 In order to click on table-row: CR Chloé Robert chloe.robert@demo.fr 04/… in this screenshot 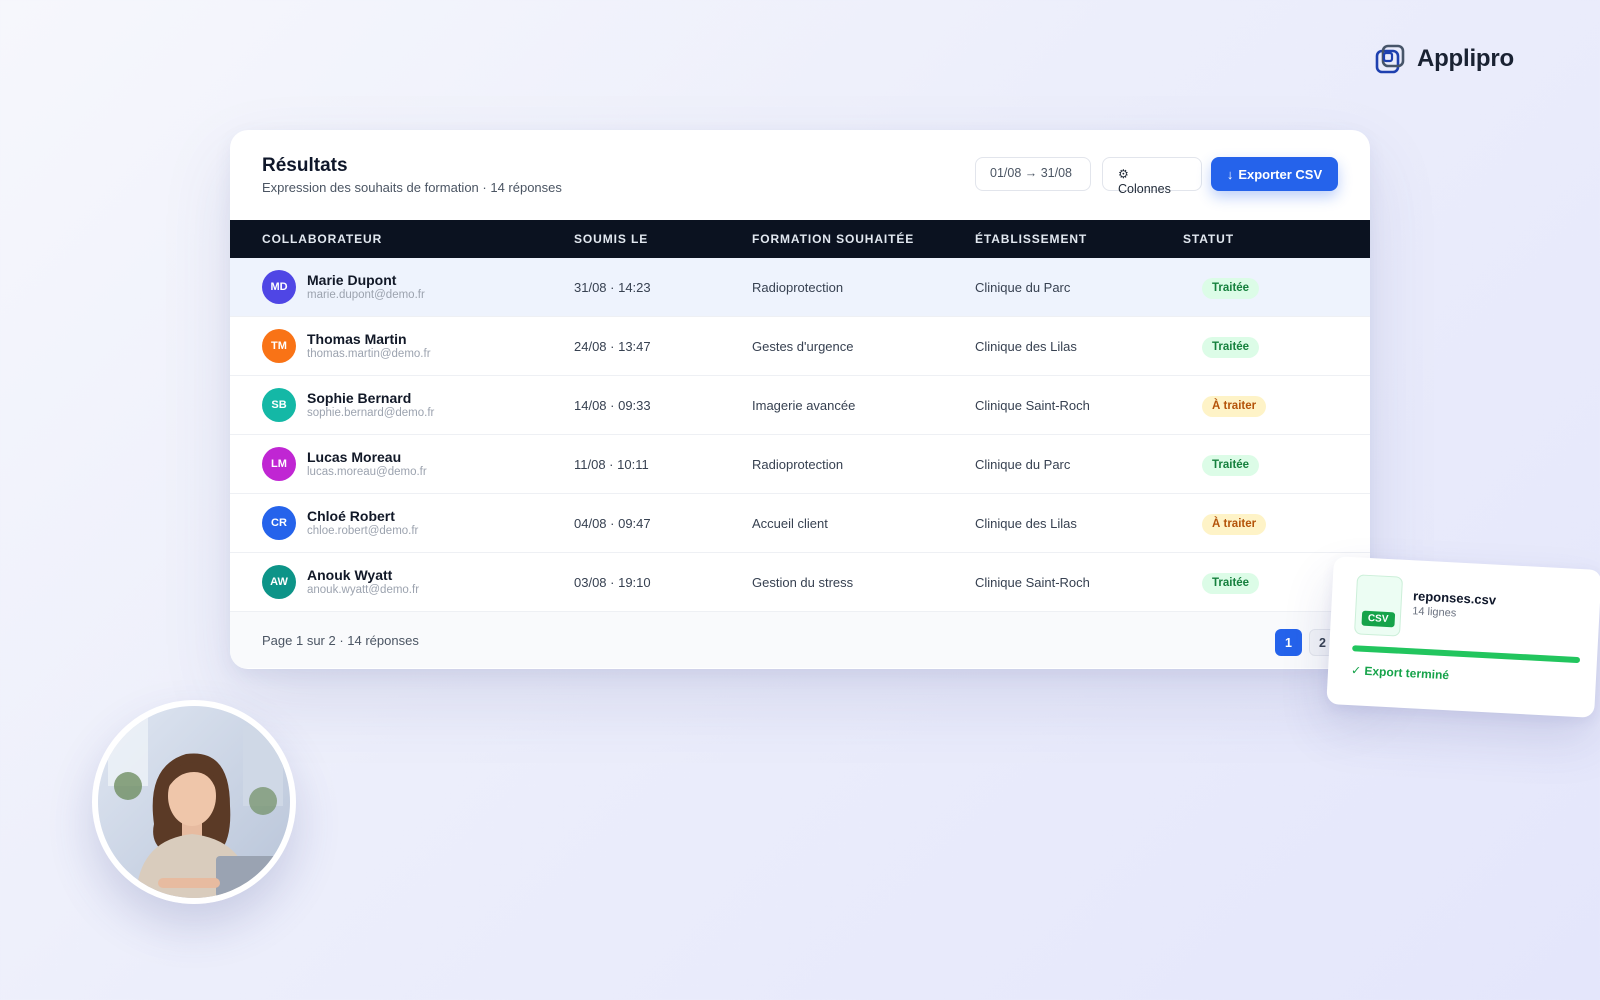, I will do `click(800, 523)`.